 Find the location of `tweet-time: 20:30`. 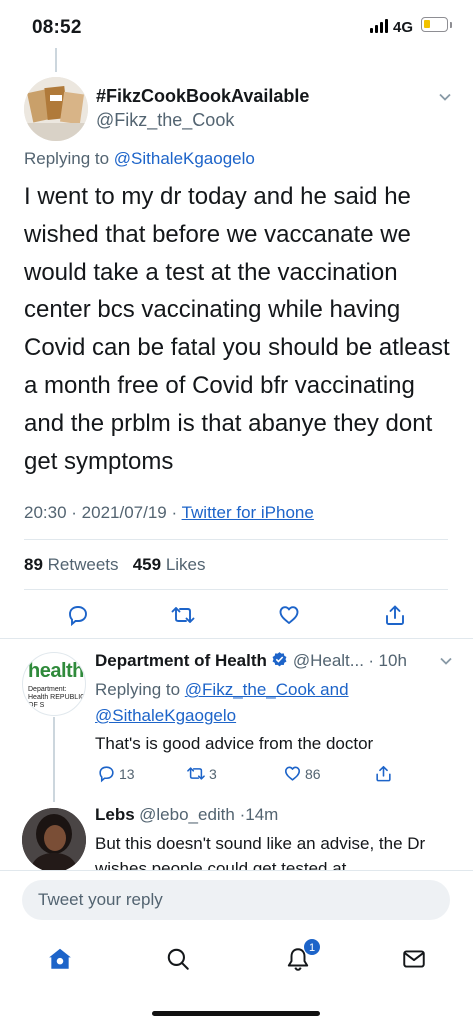

tweet-time: 20:30 is located at coordinates (45, 512).